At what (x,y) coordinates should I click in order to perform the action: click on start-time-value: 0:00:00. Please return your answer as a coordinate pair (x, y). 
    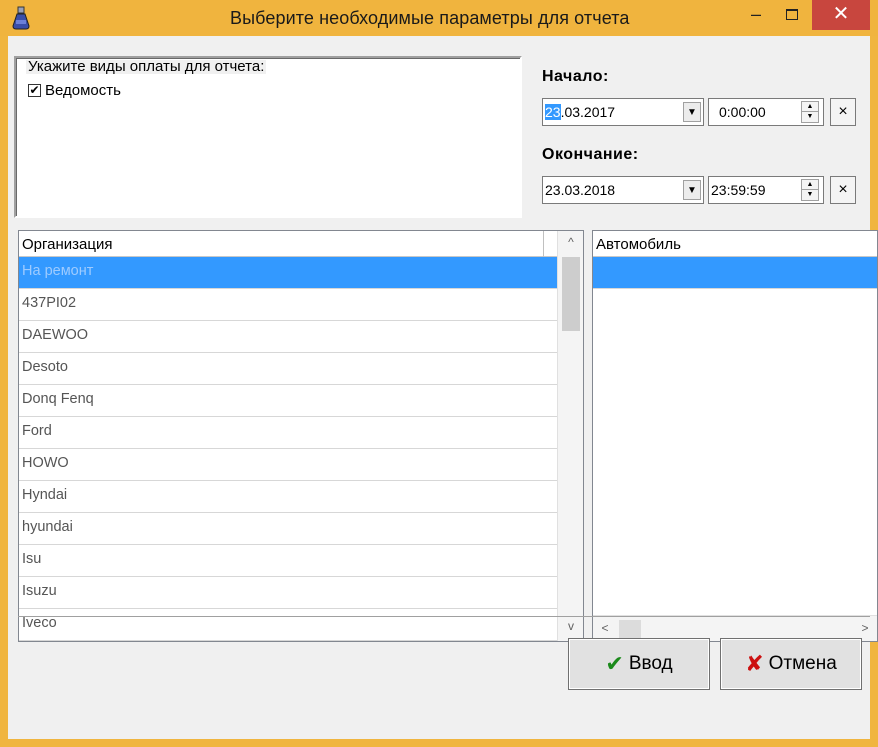
    Looking at the image, I should click on (742, 112).